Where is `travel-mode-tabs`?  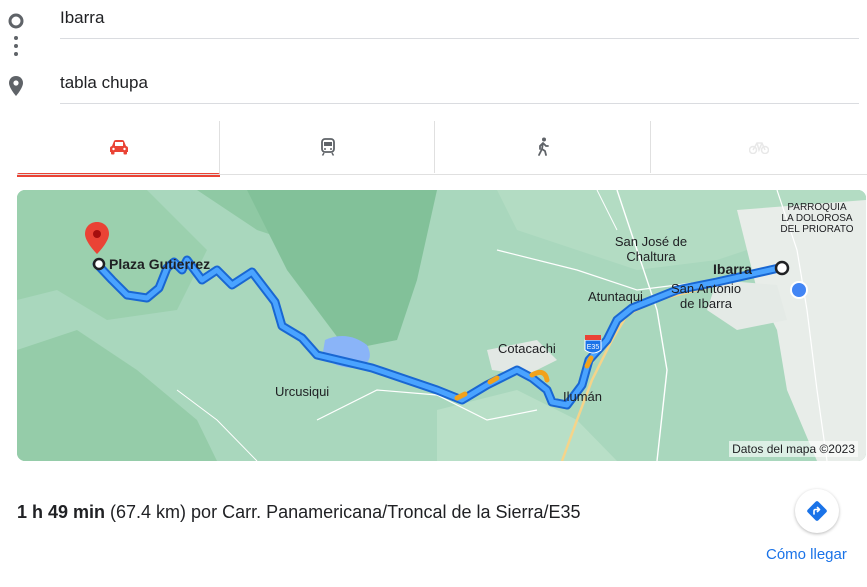
travel-mode-tabs is located at coordinates (442, 149).